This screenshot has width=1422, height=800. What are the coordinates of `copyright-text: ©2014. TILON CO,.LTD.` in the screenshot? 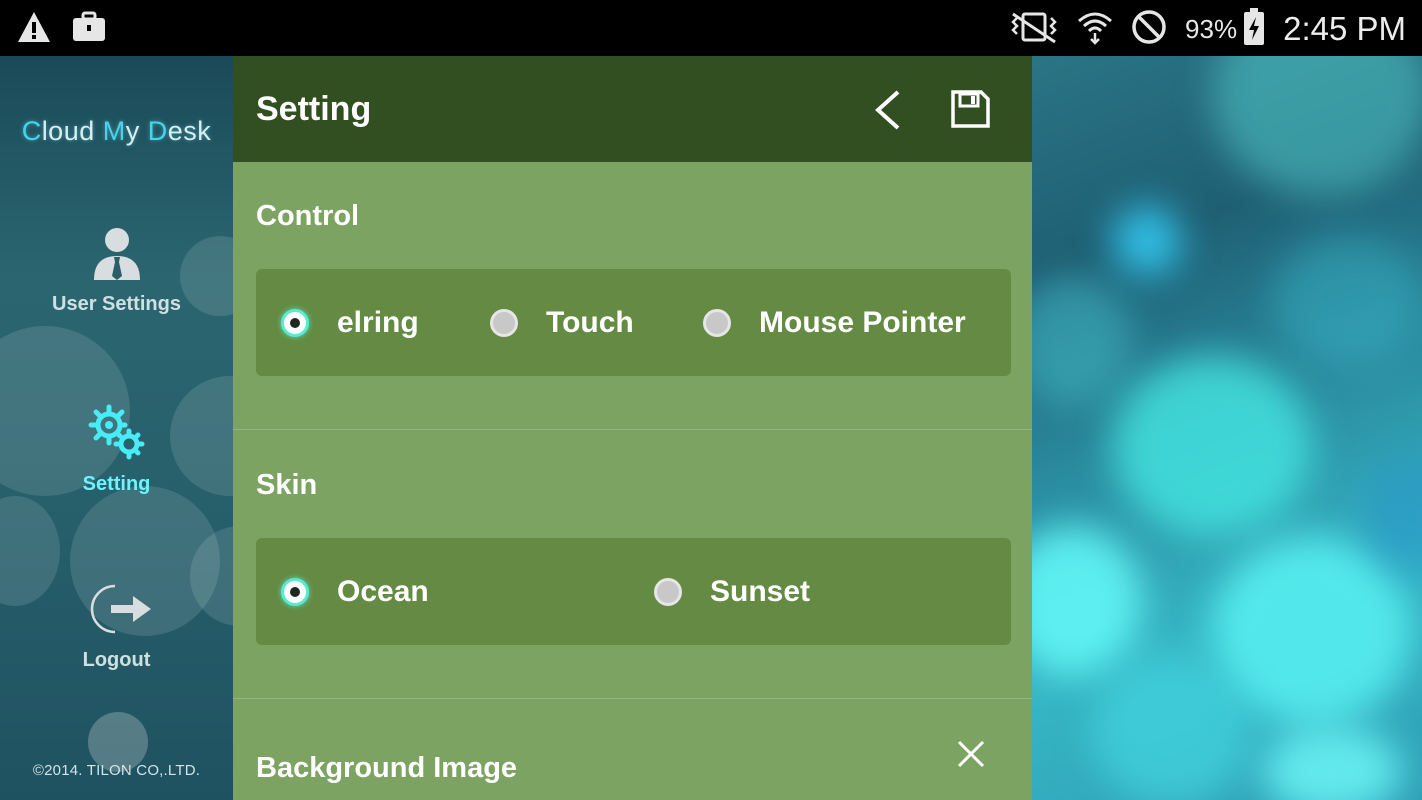 It's located at (116, 770).